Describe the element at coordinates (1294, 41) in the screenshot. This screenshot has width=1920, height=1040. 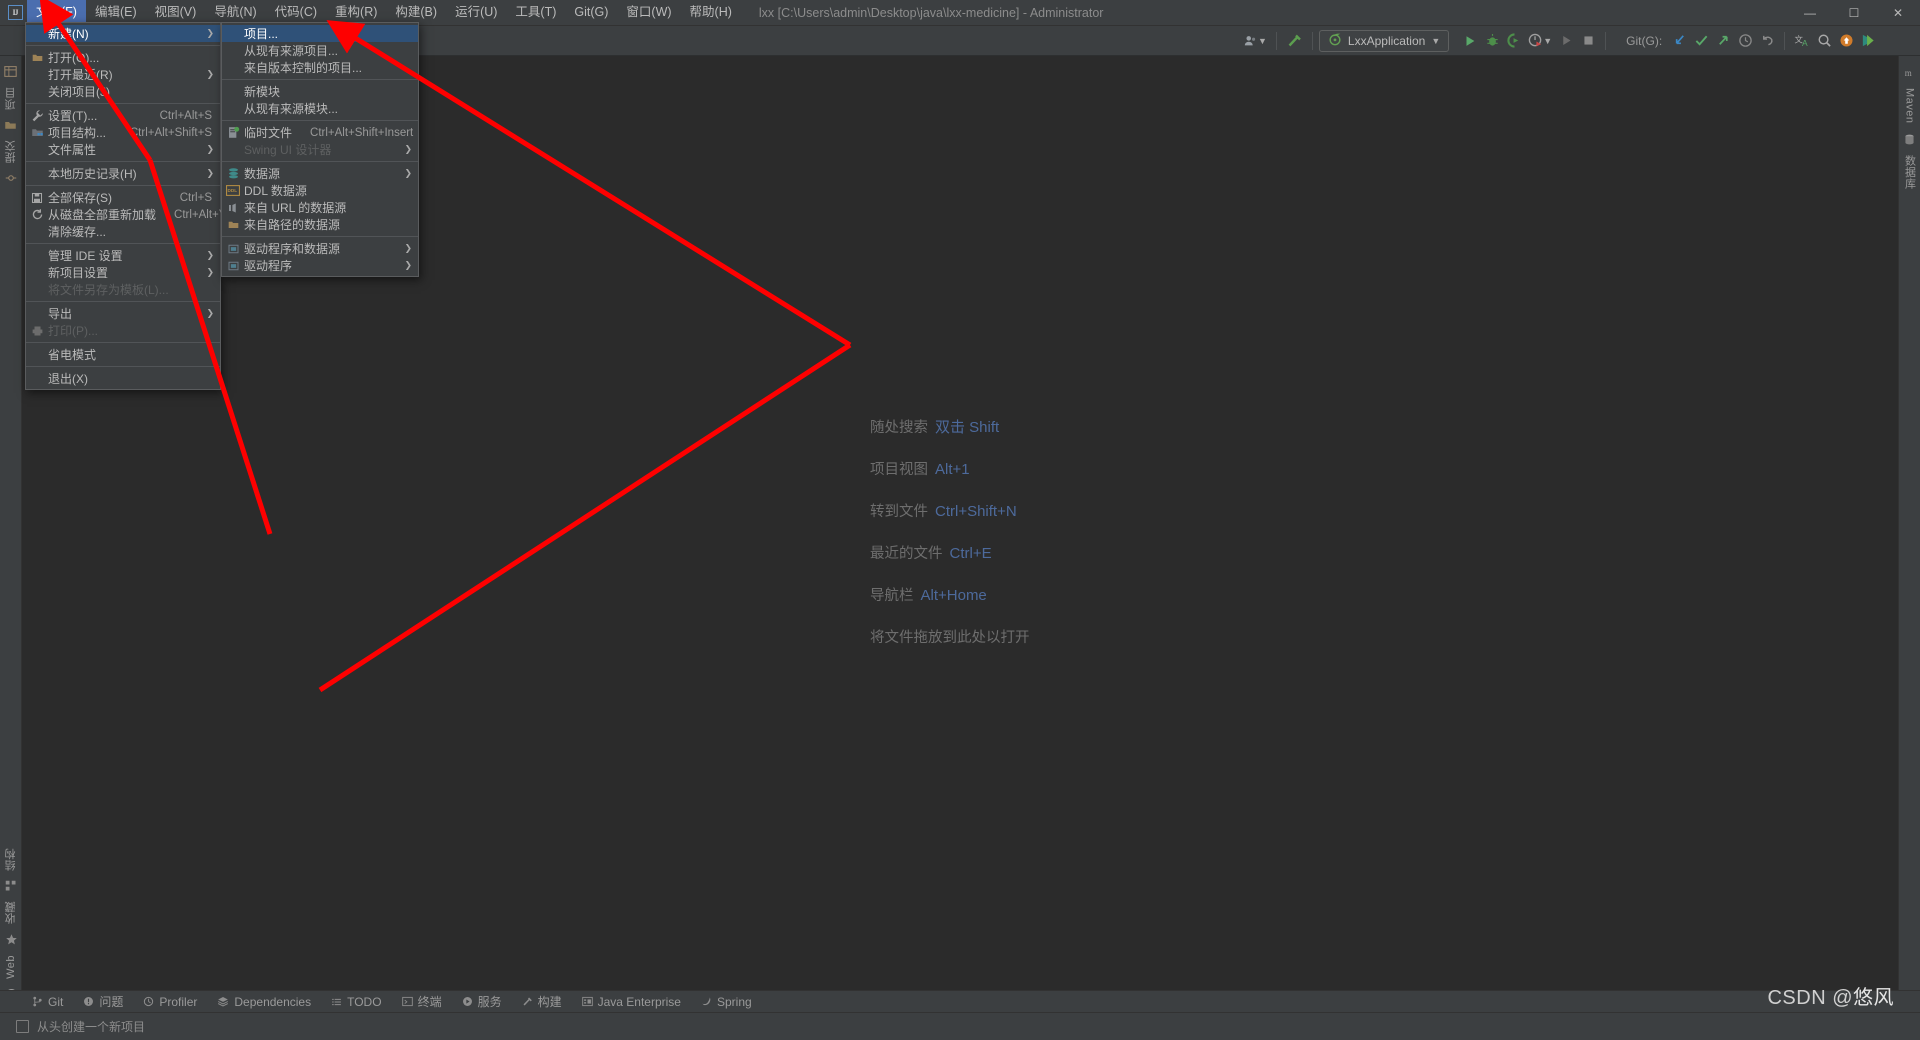
I see `hammer-icon` at that location.